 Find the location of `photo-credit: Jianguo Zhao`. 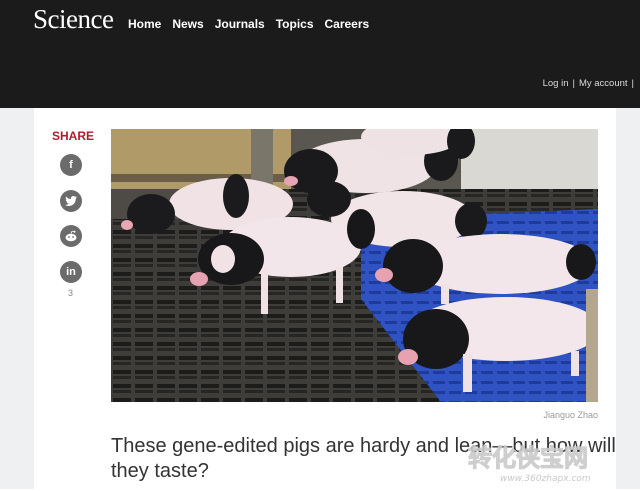

photo-credit: Jianguo Zhao is located at coordinates (570, 415).